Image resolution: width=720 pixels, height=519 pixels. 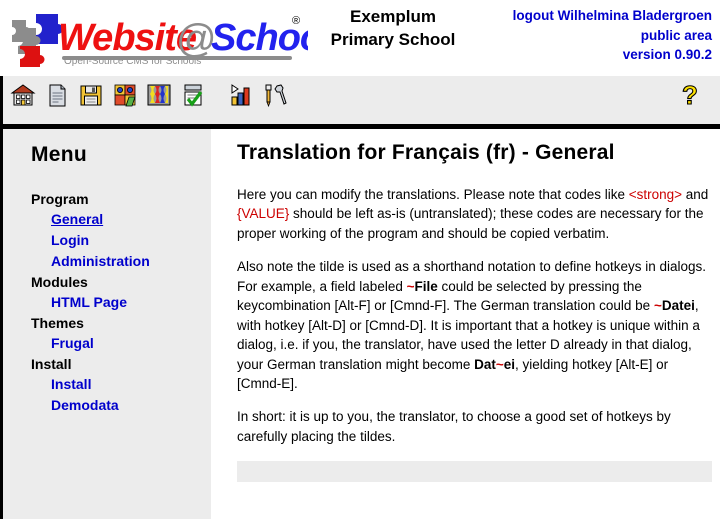 I want to click on help-question-glyph: ?, so click(x=690, y=96).